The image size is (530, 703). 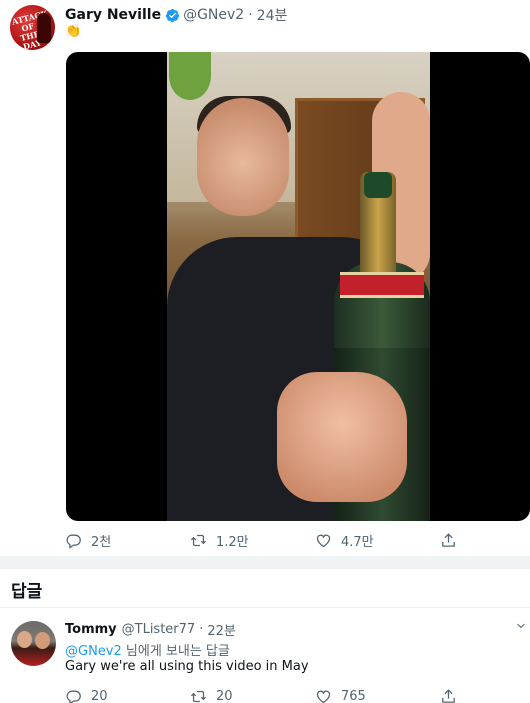 I want to click on reply-author-name: Tommy, so click(x=91, y=629).